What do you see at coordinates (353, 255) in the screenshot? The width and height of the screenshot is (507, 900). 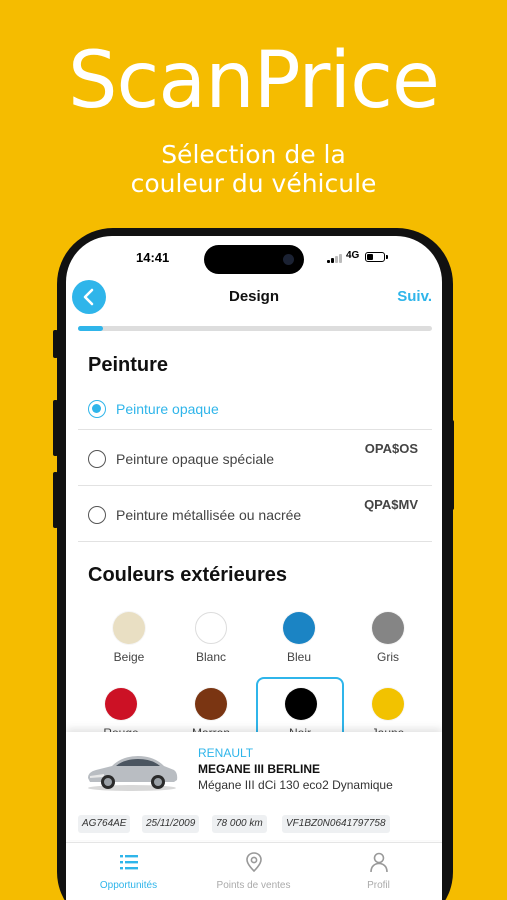 I see `network-label: 4G` at bounding box center [353, 255].